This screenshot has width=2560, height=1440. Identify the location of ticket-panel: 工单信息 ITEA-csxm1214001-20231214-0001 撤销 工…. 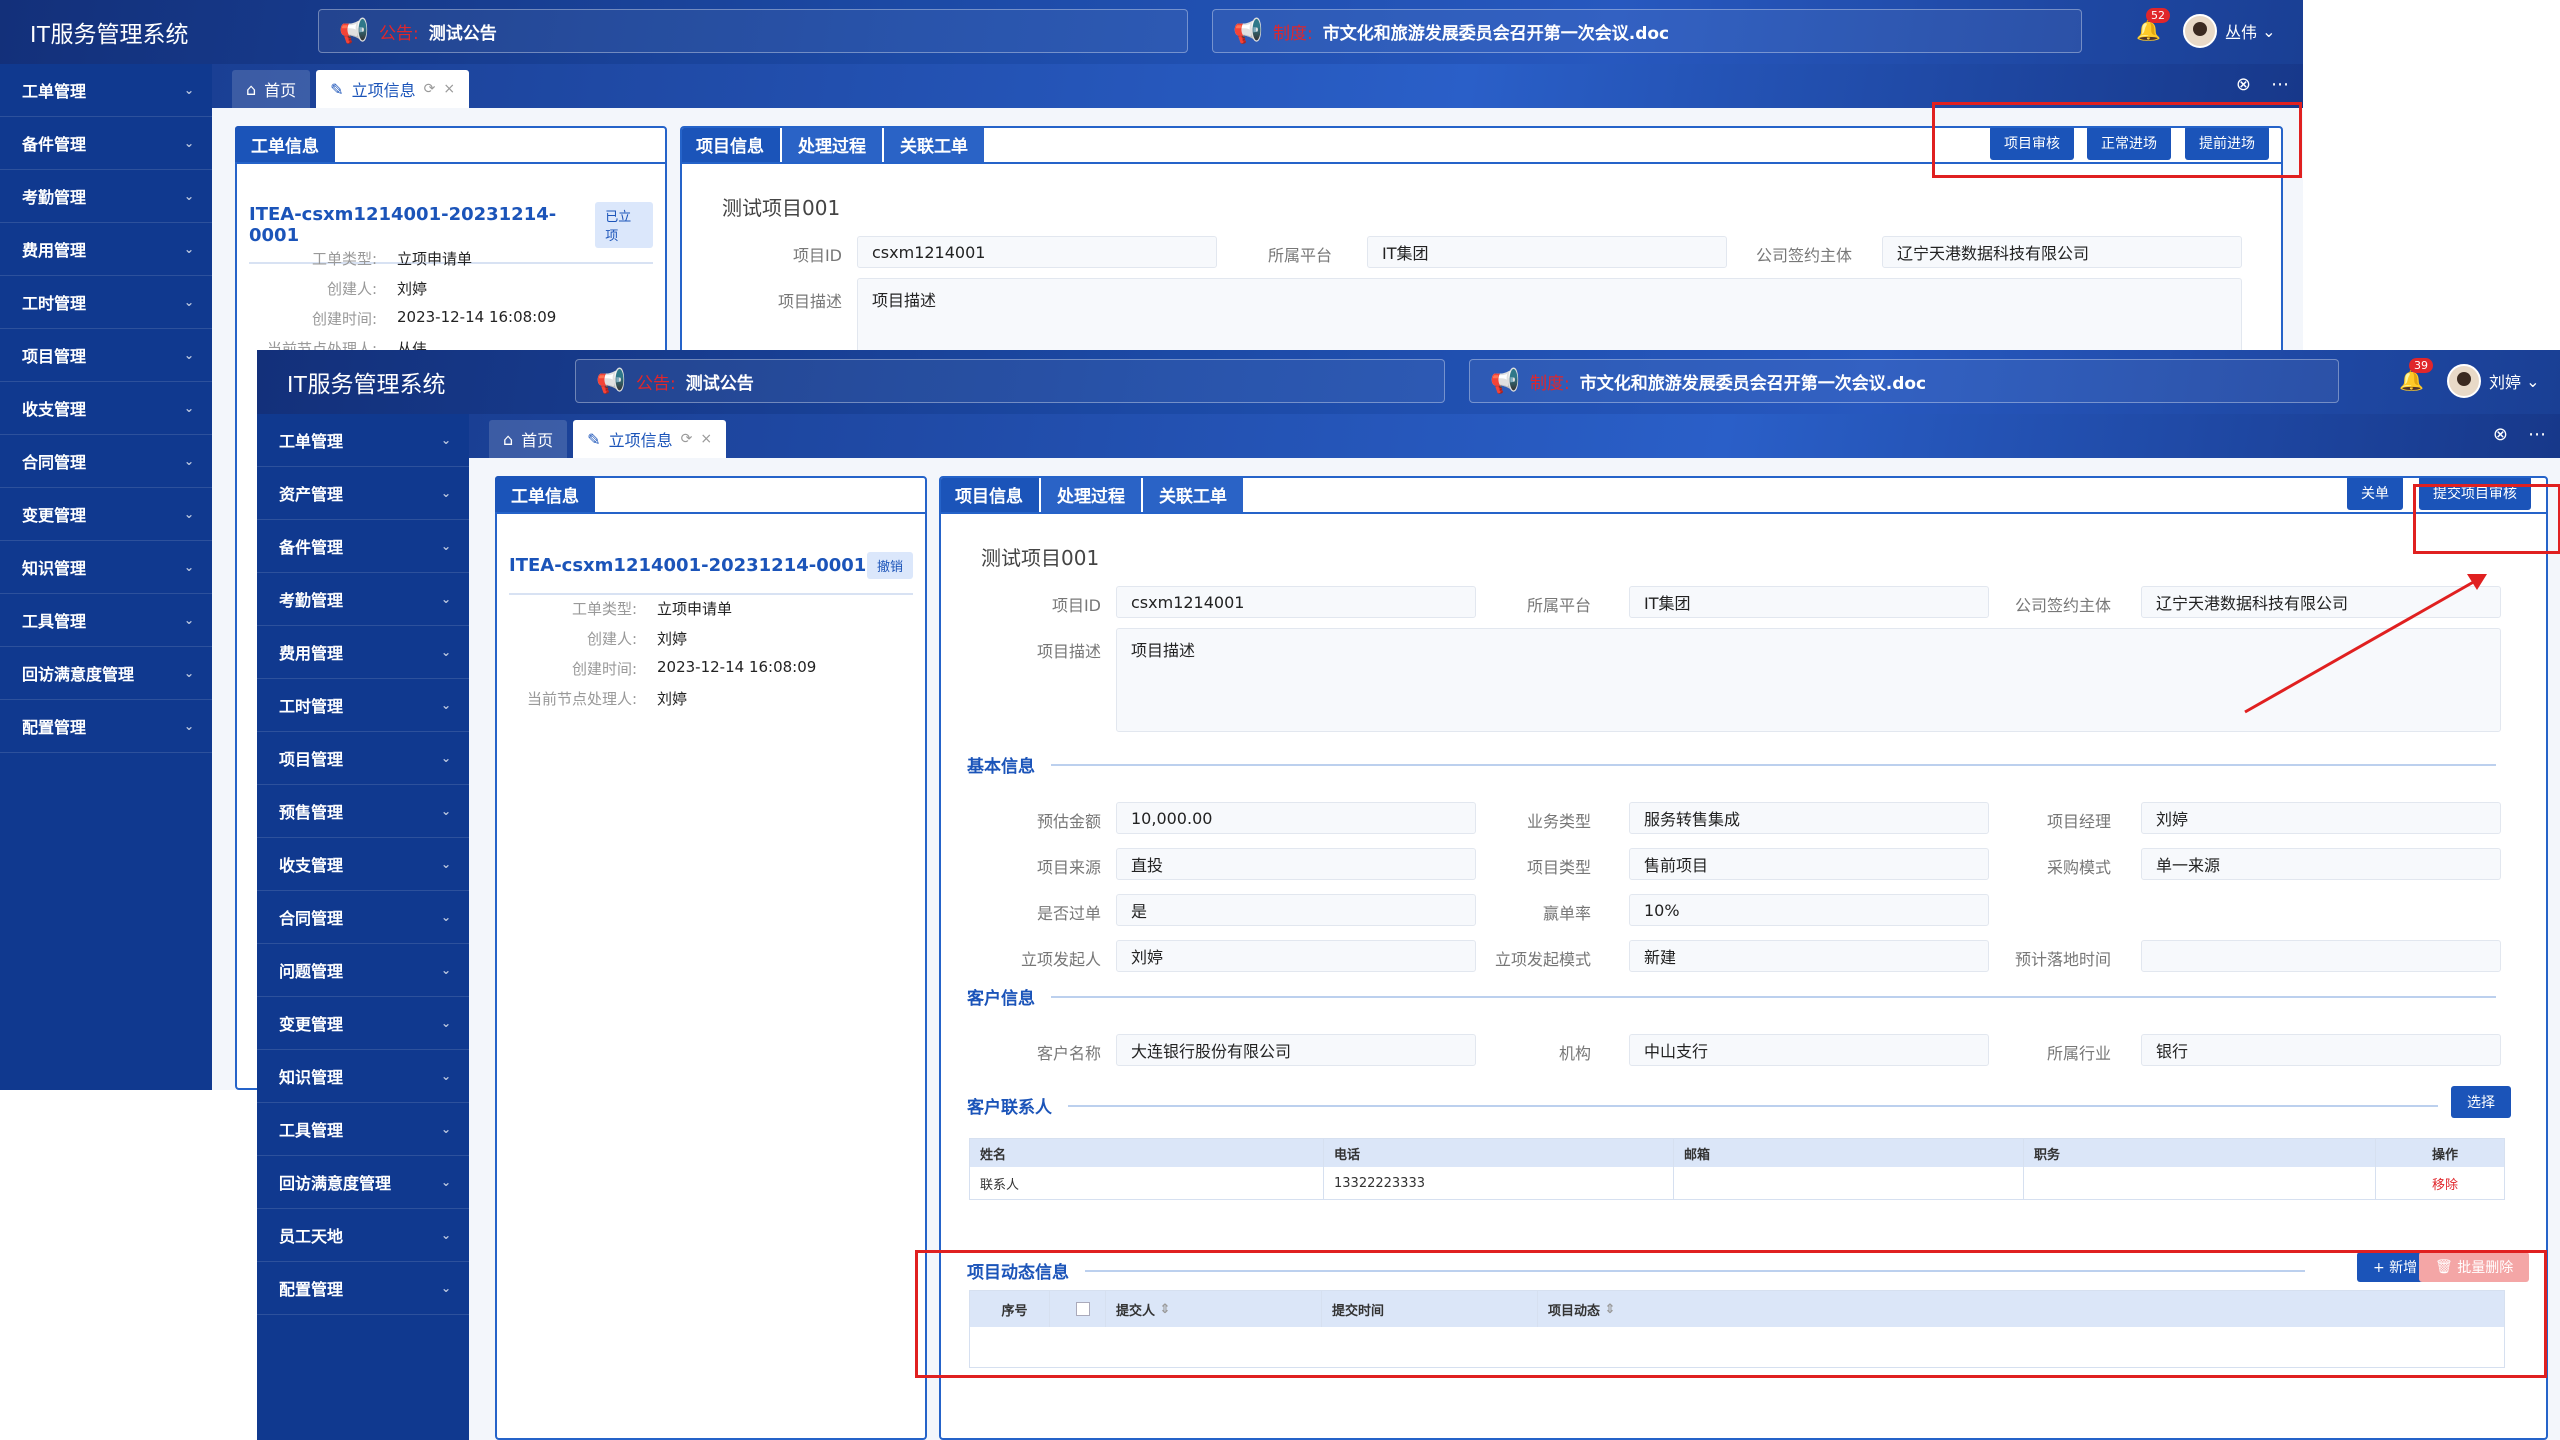
(711, 958).